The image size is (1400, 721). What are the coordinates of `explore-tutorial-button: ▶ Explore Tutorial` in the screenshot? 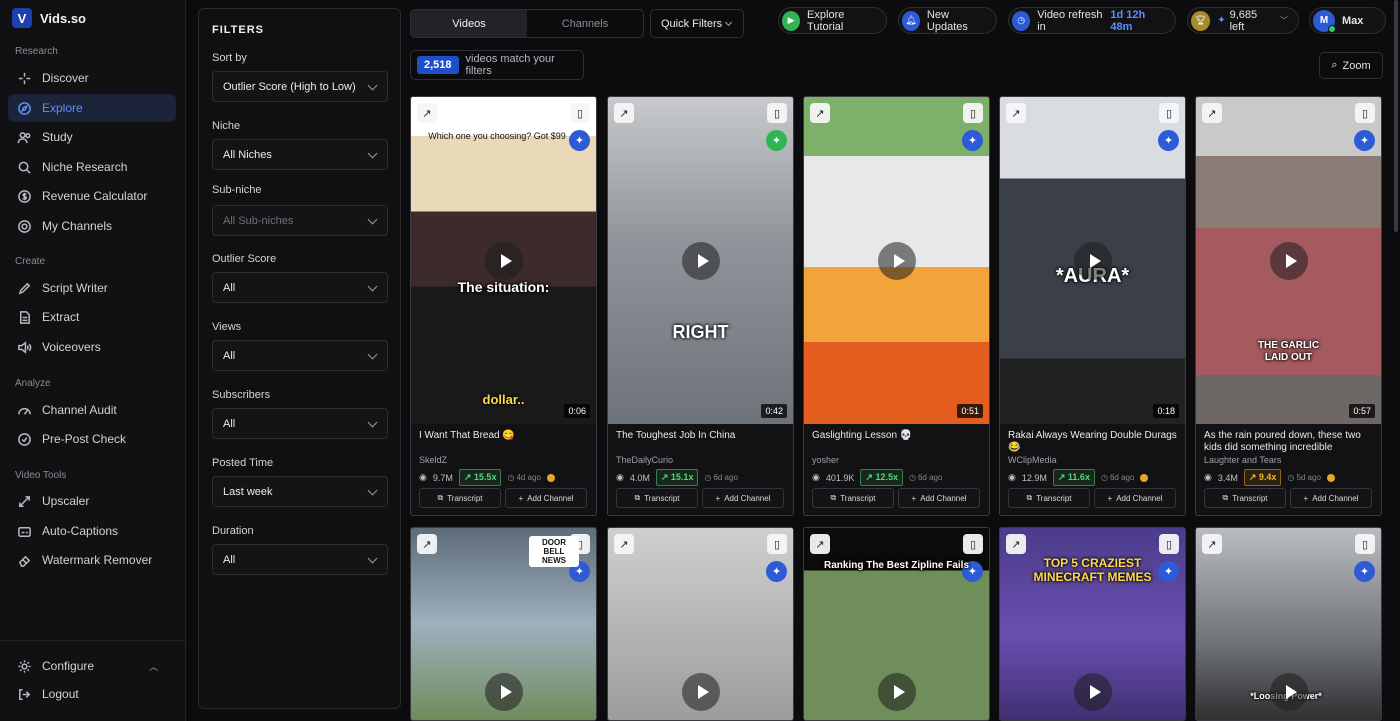 It's located at (832, 20).